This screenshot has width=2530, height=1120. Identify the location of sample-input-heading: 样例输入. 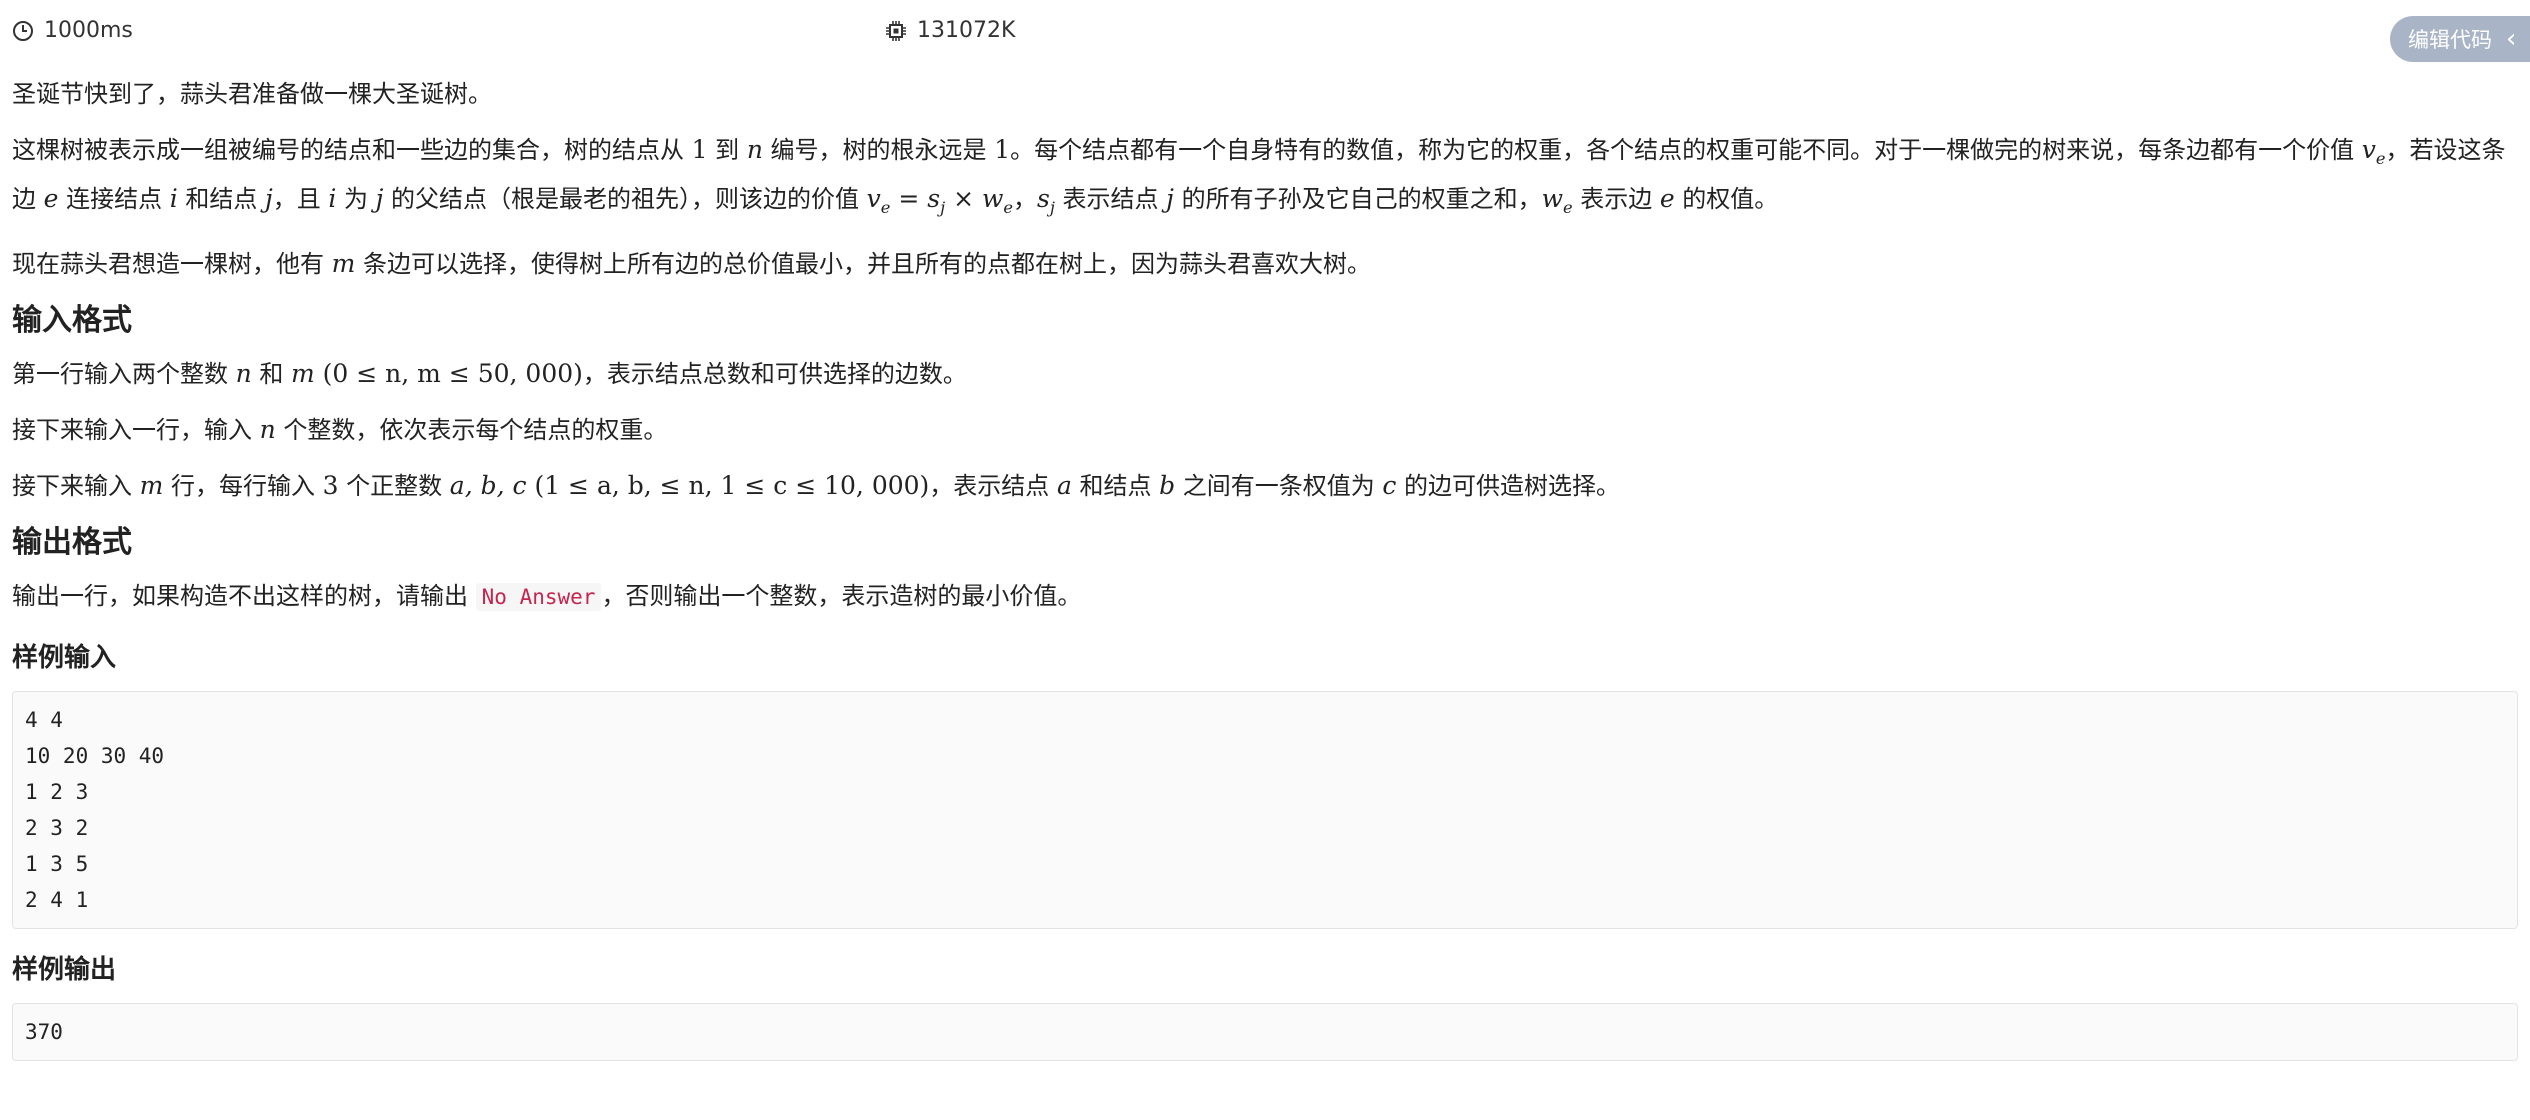
(64, 658).